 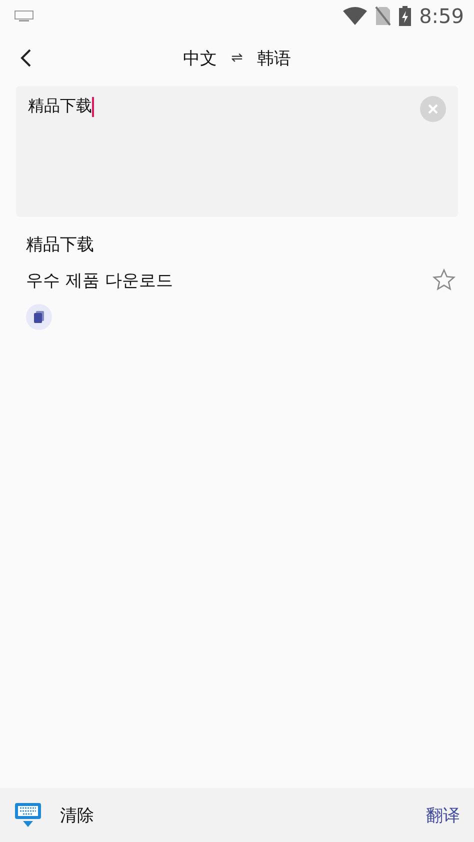 What do you see at coordinates (444, 280) in the screenshot?
I see `star-icon` at bounding box center [444, 280].